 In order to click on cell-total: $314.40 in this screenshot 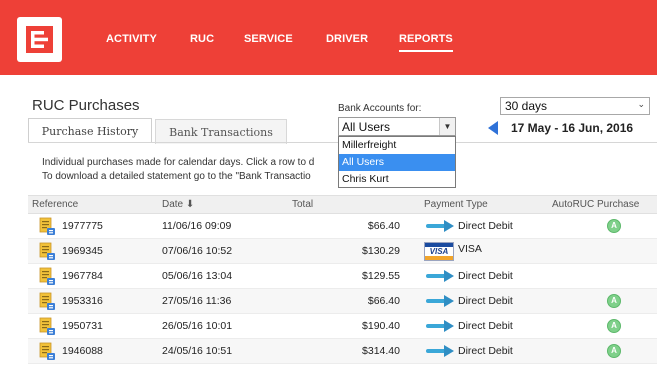, I will do `click(381, 351)`.